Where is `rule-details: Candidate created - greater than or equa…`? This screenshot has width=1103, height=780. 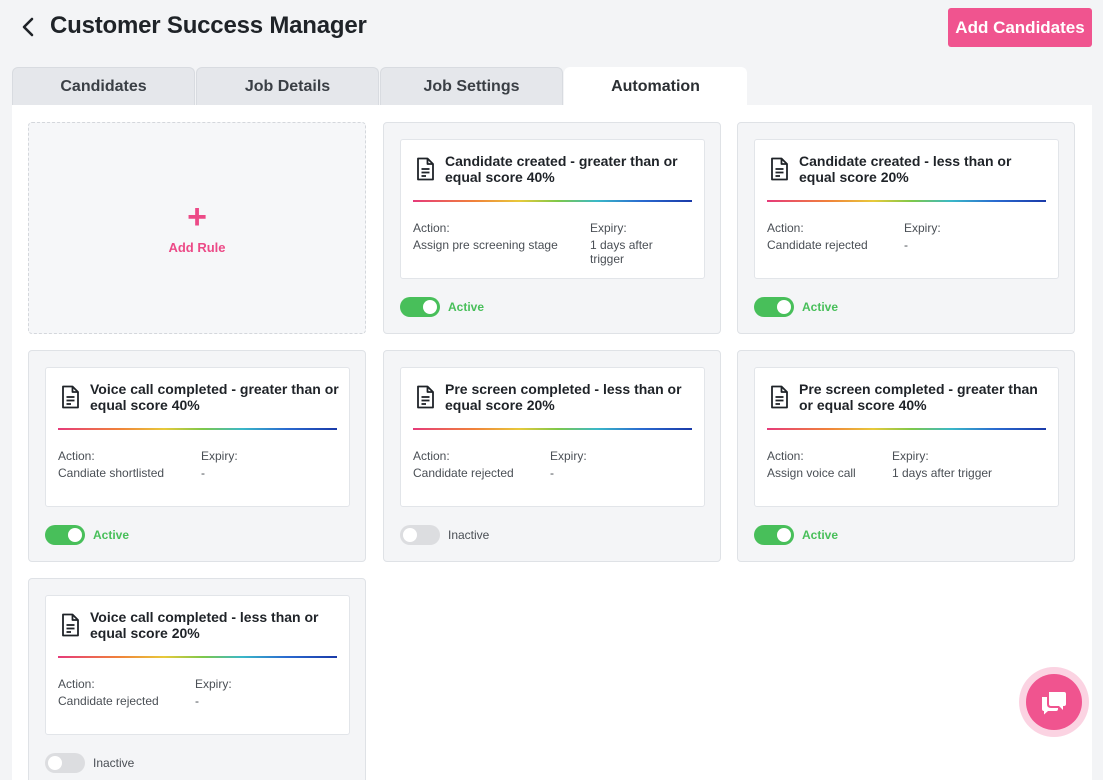 rule-details: Candidate created - greater than or equa… is located at coordinates (552, 209).